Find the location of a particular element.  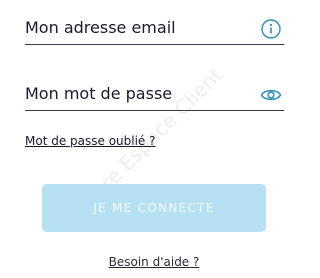

password-field: Mon mot de passe is located at coordinates (154, 95).